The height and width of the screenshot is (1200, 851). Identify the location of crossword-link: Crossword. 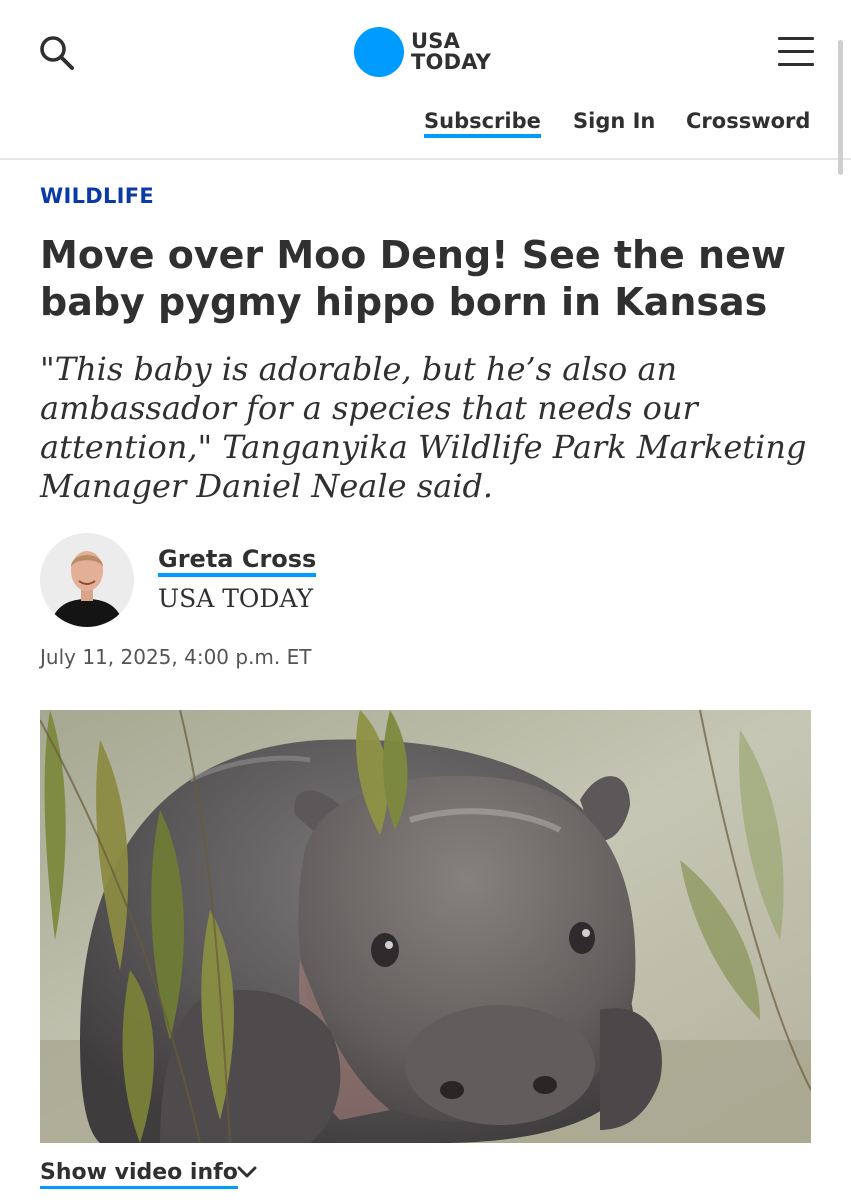
(748, 121).